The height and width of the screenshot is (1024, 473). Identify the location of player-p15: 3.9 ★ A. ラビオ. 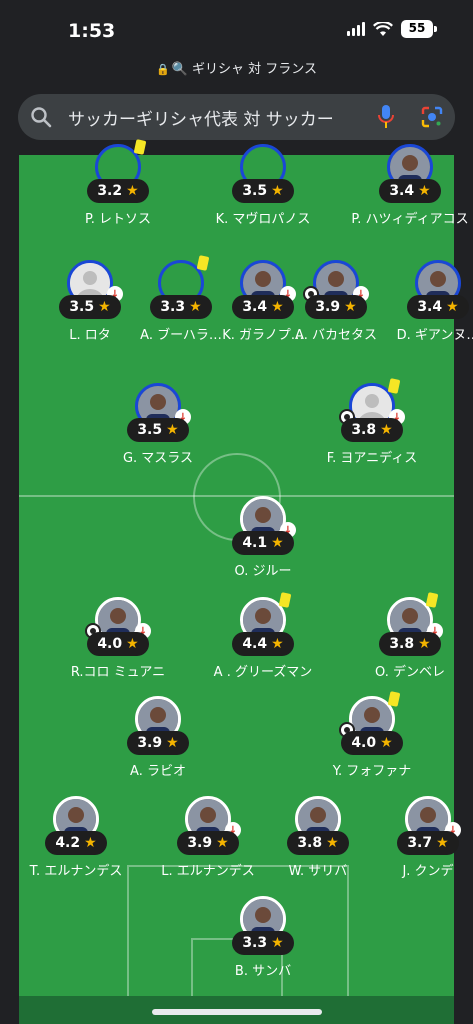
(158, 745).